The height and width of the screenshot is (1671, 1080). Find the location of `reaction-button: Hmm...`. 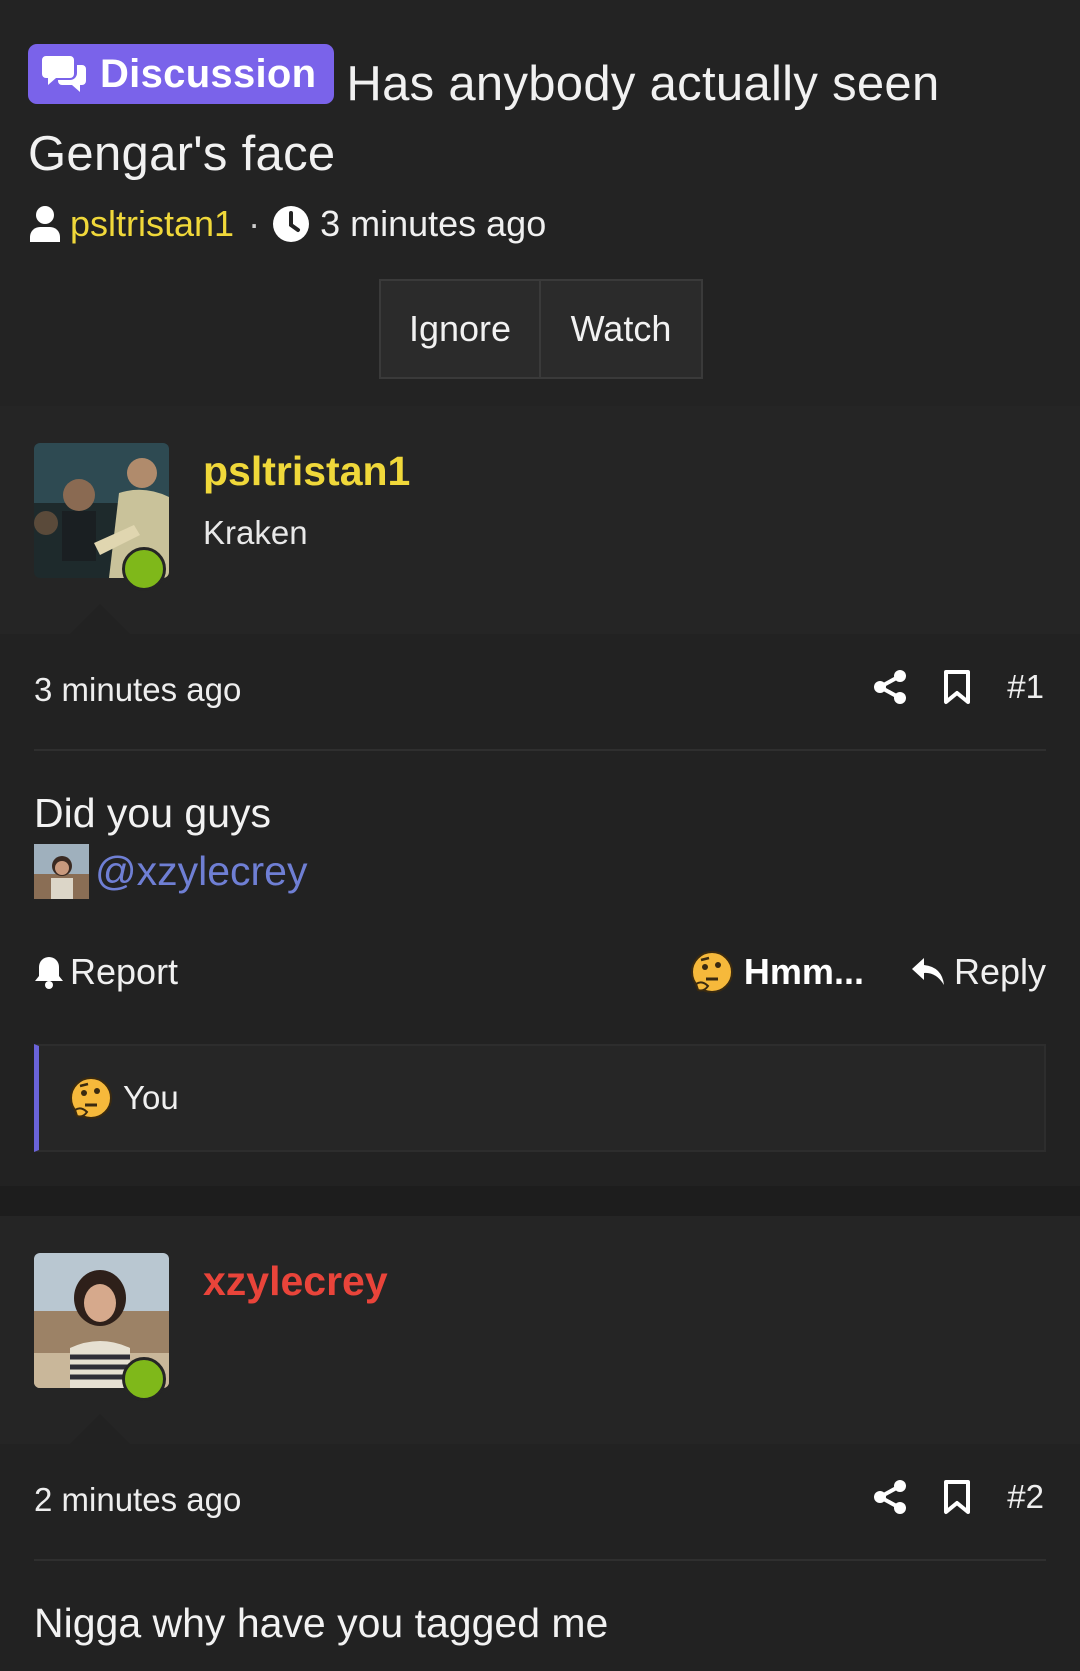

reaction-button: Hmm... is located at coordinates (777, 972).